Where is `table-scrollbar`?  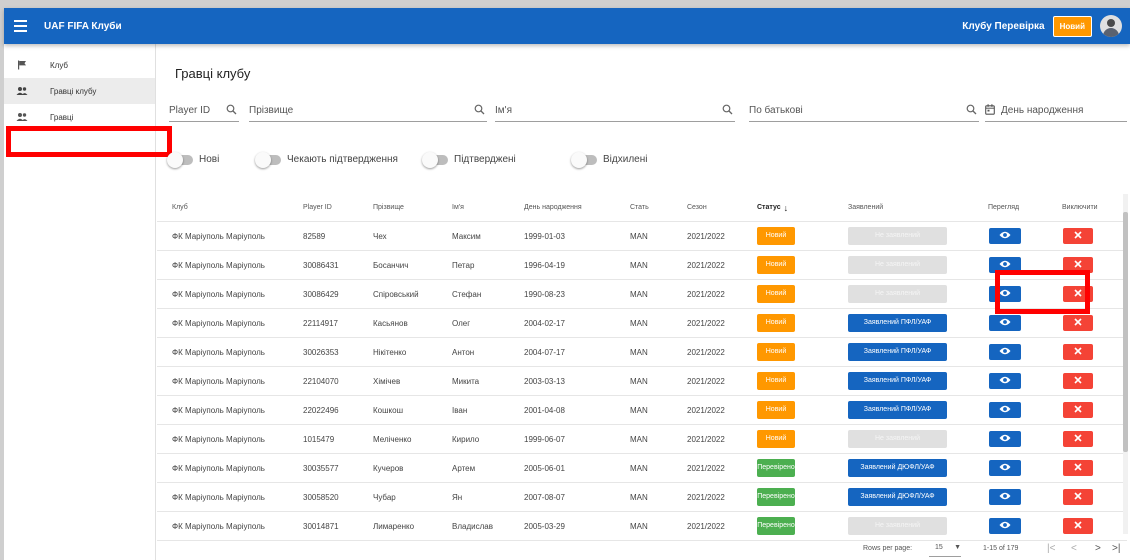 table-scrollbar is located at coordinates (1125, 364).